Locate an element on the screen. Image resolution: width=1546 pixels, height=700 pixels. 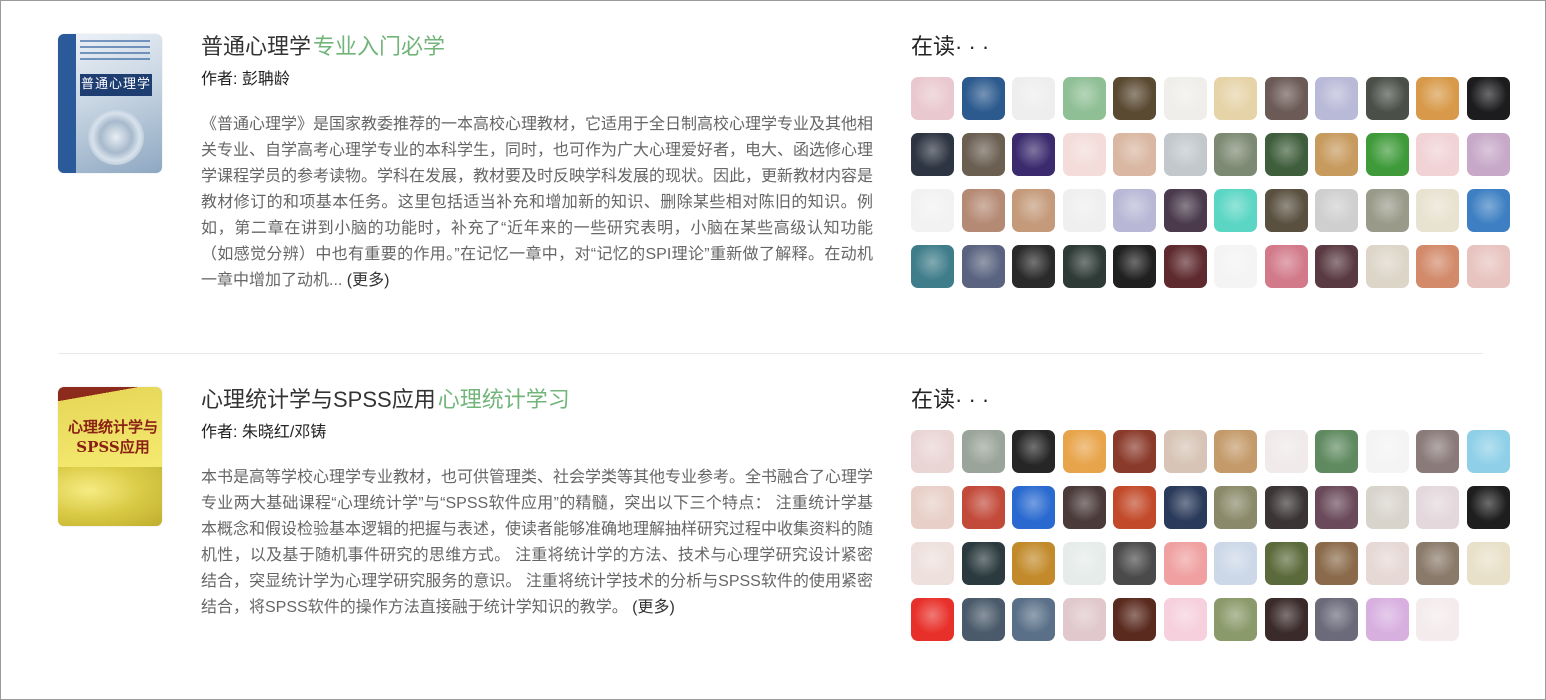
book-cover: 心理统计学与SPSS应用 is located at coordinates (110, 456).